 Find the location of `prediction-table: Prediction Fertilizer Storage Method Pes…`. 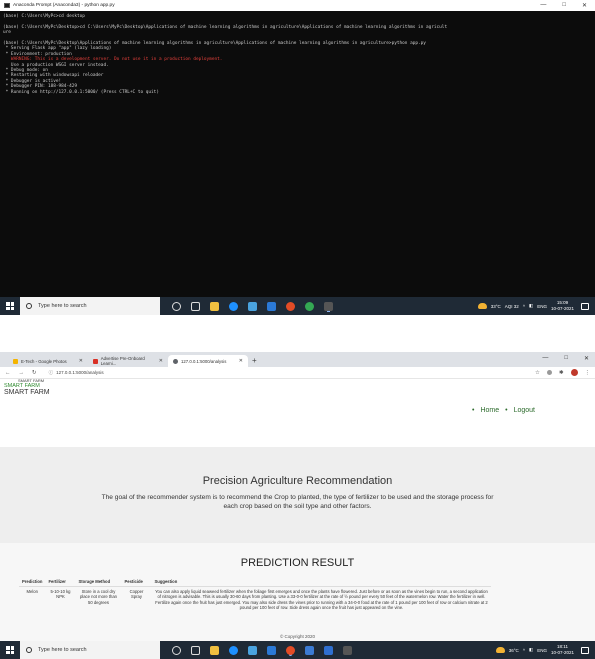

prediction-table: Prediction Fertilizer Storage Method Pes… is located at coordinates (255, 595).